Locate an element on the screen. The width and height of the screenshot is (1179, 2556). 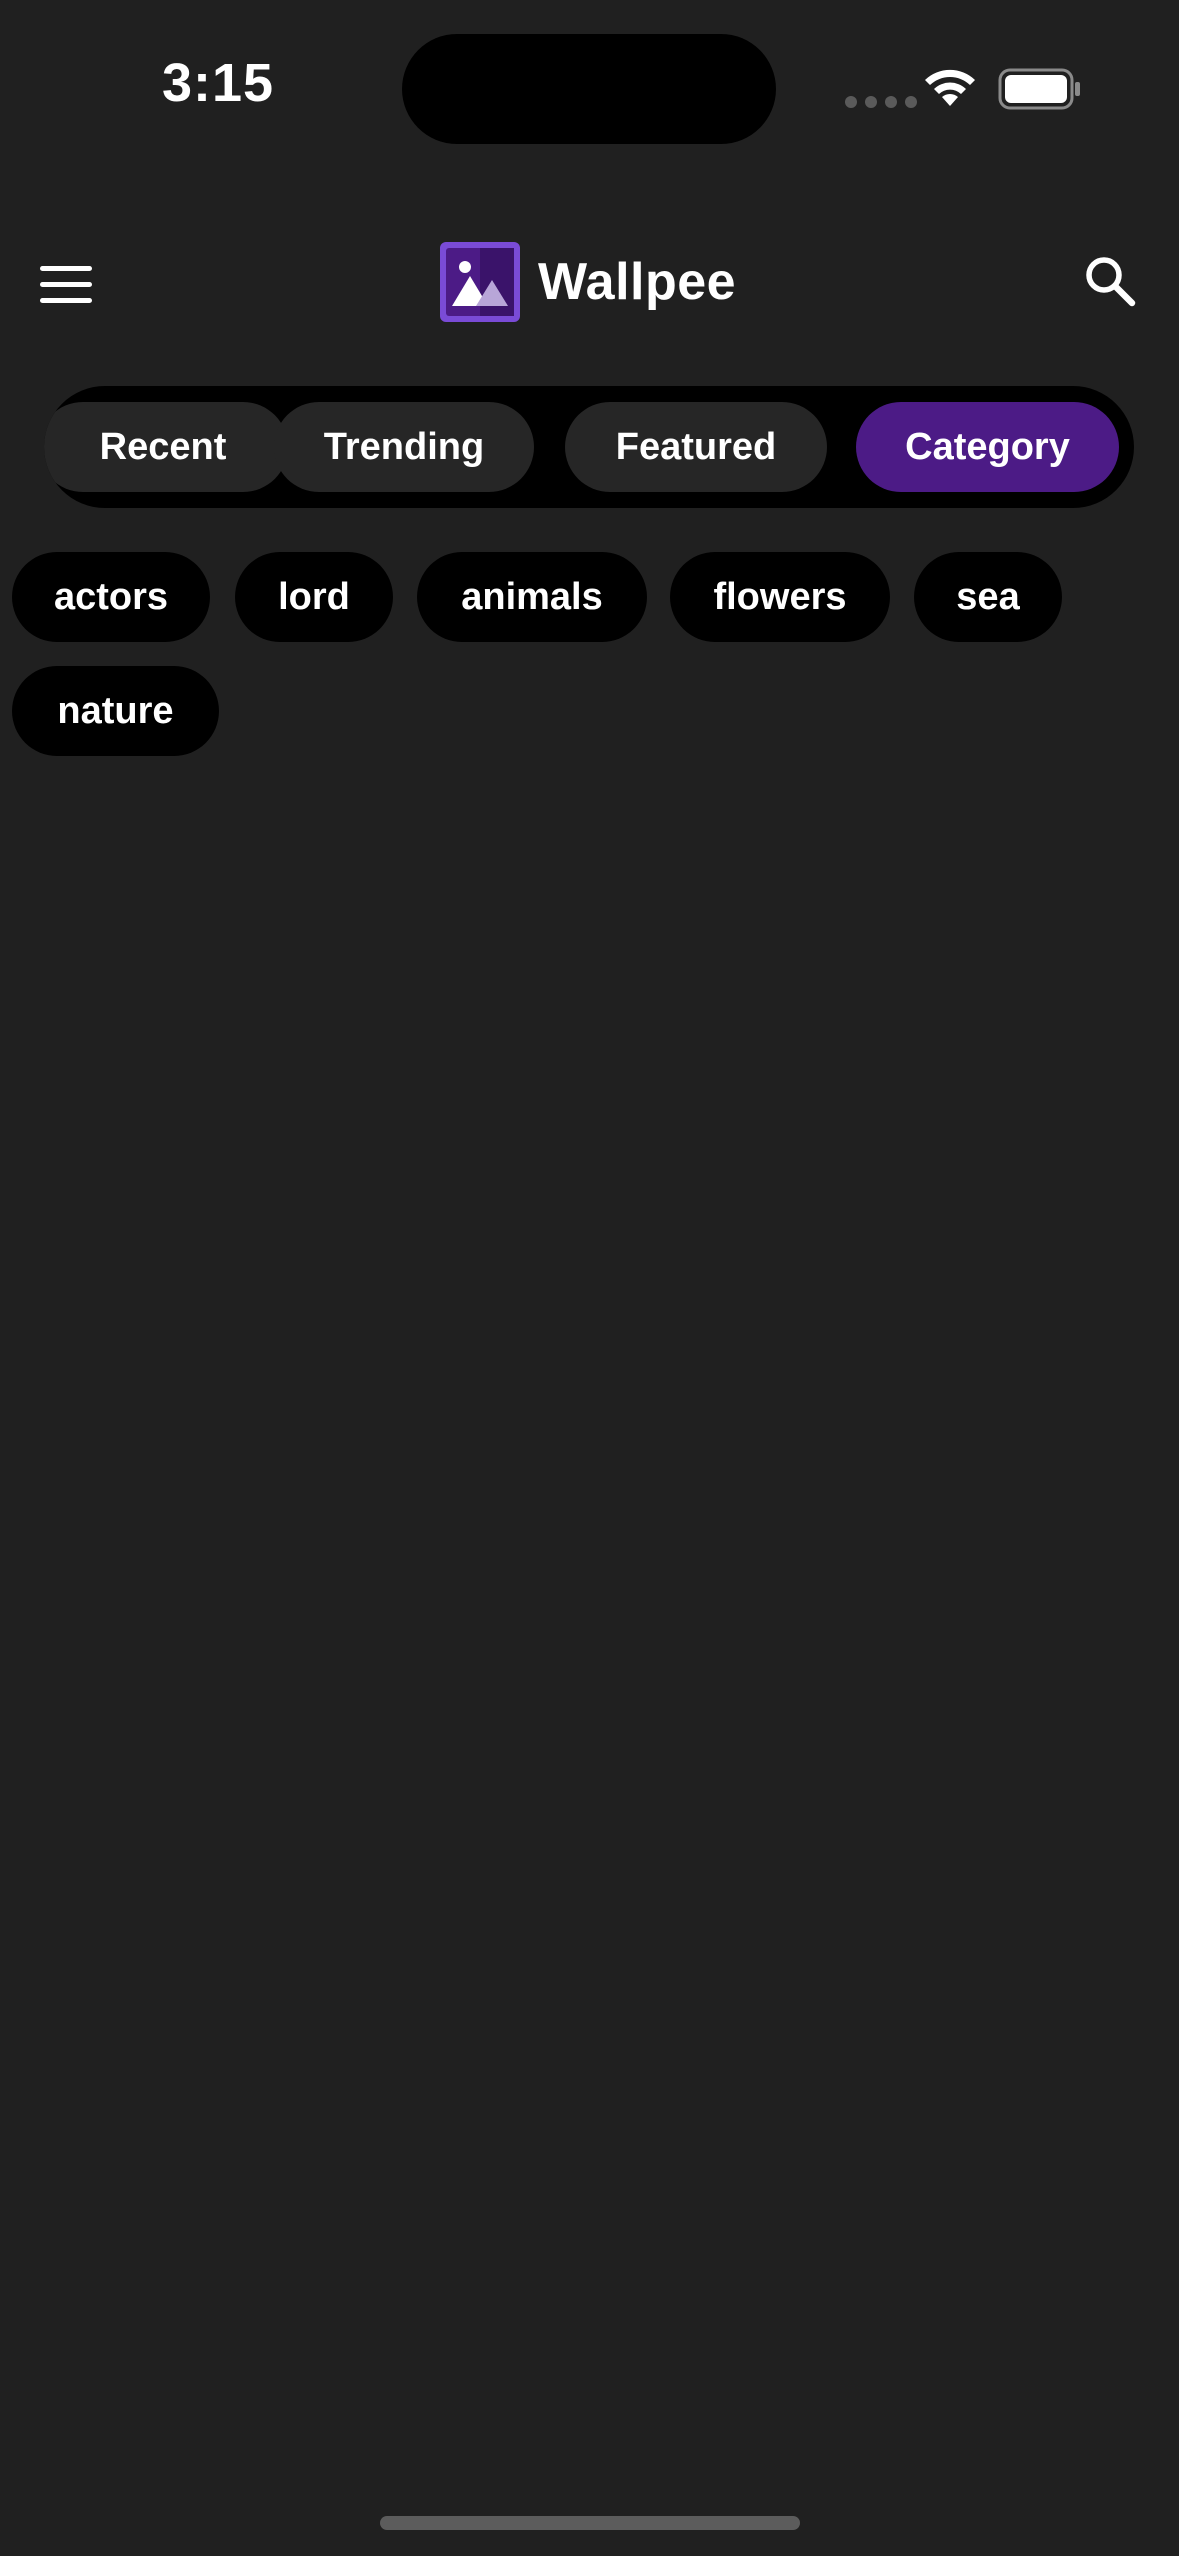
category-chip-nature: nature is located at coordinates (115, 711).